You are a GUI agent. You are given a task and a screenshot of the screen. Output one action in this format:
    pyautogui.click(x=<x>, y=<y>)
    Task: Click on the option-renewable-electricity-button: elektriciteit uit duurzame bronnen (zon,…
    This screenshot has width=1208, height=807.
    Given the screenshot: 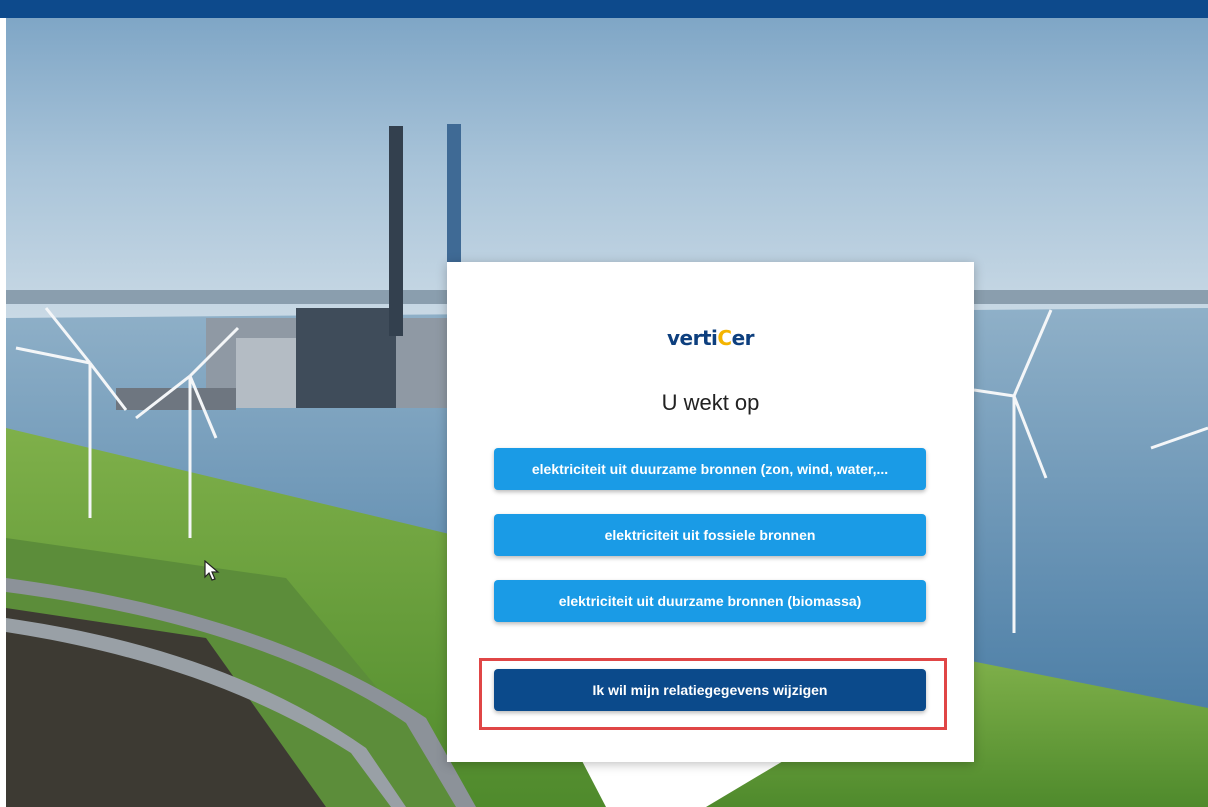 What is the action you would take?
    pyautogui.click(x=710, y=469)
    